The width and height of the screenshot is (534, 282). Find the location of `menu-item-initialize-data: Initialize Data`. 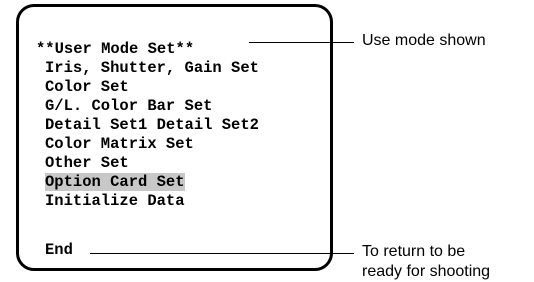

menu-item-initialize-data: Initialize Data is located at coordinates (147, 201).